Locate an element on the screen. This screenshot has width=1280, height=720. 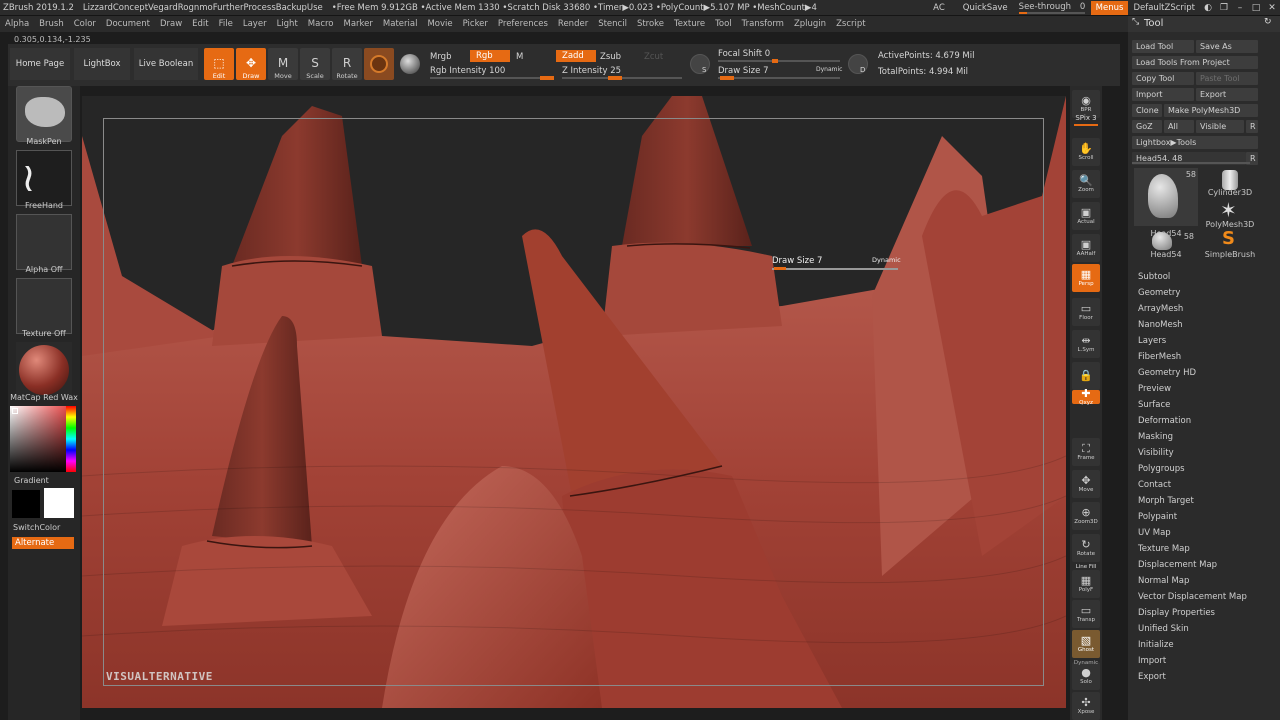
lsym-button: ⇹ L.Sym is located at coordinates (1086, 344).